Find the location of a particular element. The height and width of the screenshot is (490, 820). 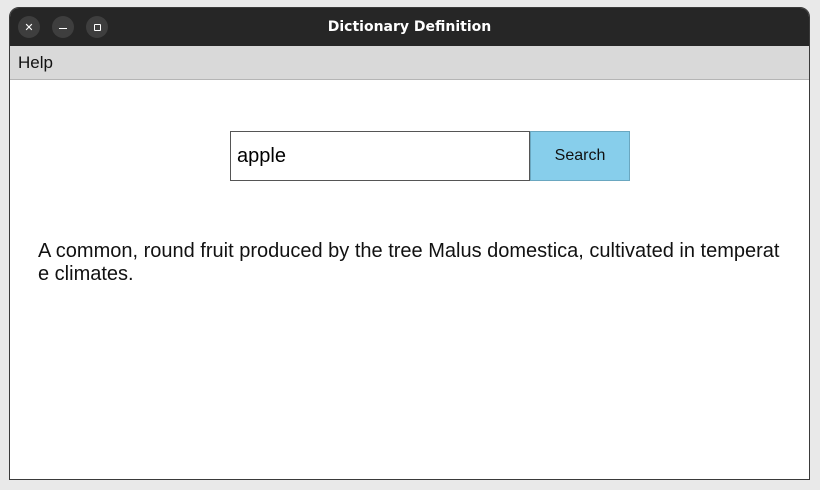

title-bar: ✕ Dictionary Definition is located at coordinates (409, 27).